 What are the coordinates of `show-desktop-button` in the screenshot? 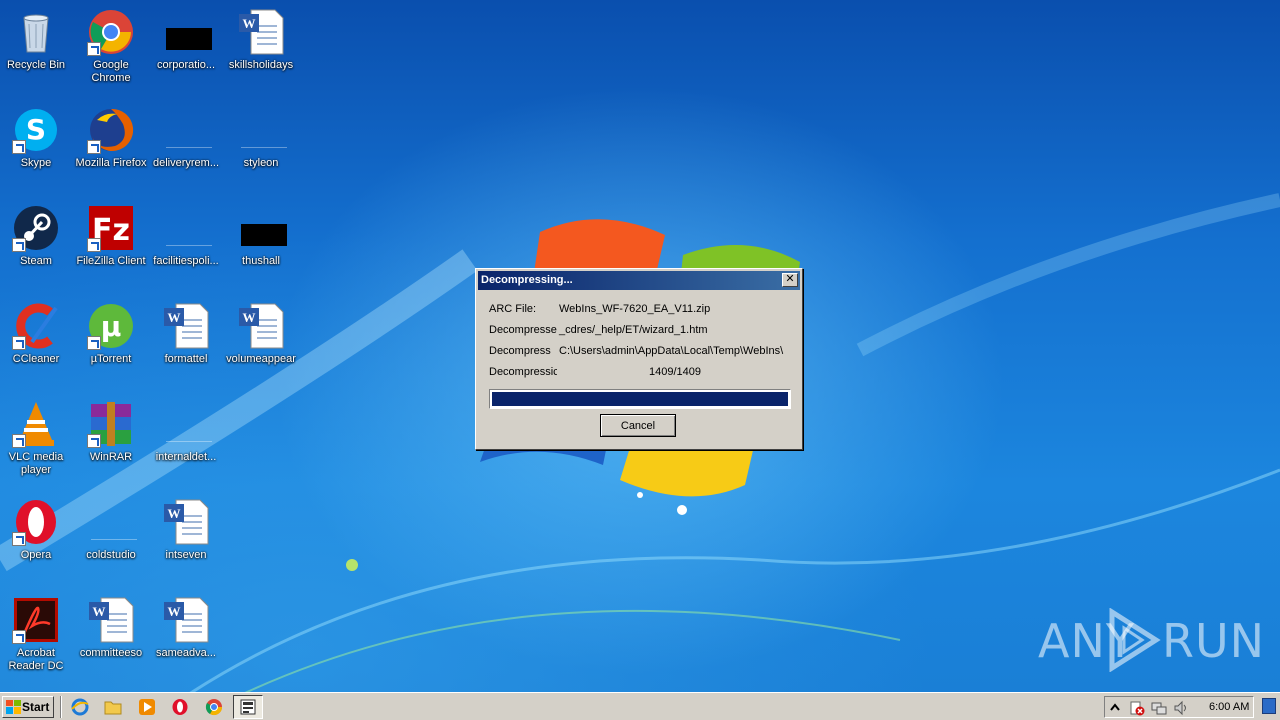 It's located at (1269, 706).